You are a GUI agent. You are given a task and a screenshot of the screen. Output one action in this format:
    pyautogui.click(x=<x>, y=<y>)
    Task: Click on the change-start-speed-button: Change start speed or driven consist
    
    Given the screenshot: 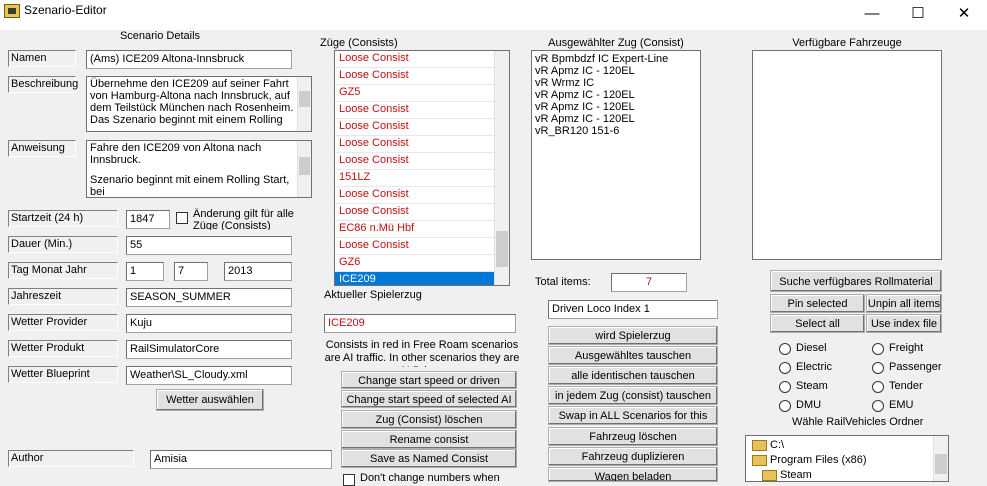 What is the action you would take?
    pyautogui.click(x=429, y=380)
    